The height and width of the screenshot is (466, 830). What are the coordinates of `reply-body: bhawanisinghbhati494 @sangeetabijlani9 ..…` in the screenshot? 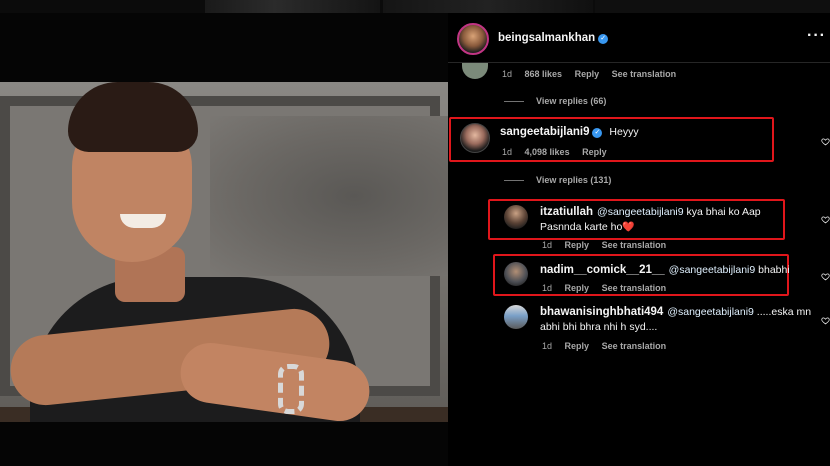 It's located at (676, 319).